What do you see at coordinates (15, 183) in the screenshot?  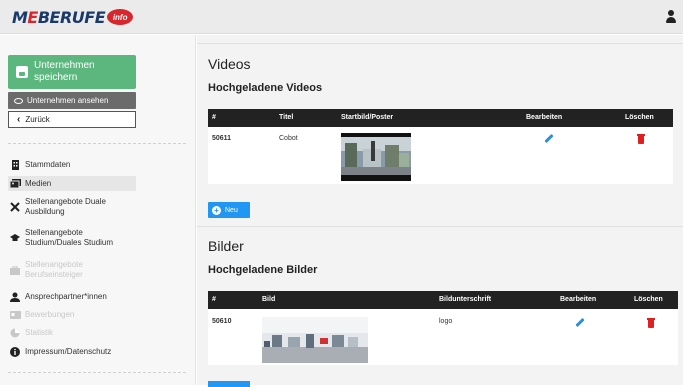 I see `photo-icon` at bounding box center [15, 183].